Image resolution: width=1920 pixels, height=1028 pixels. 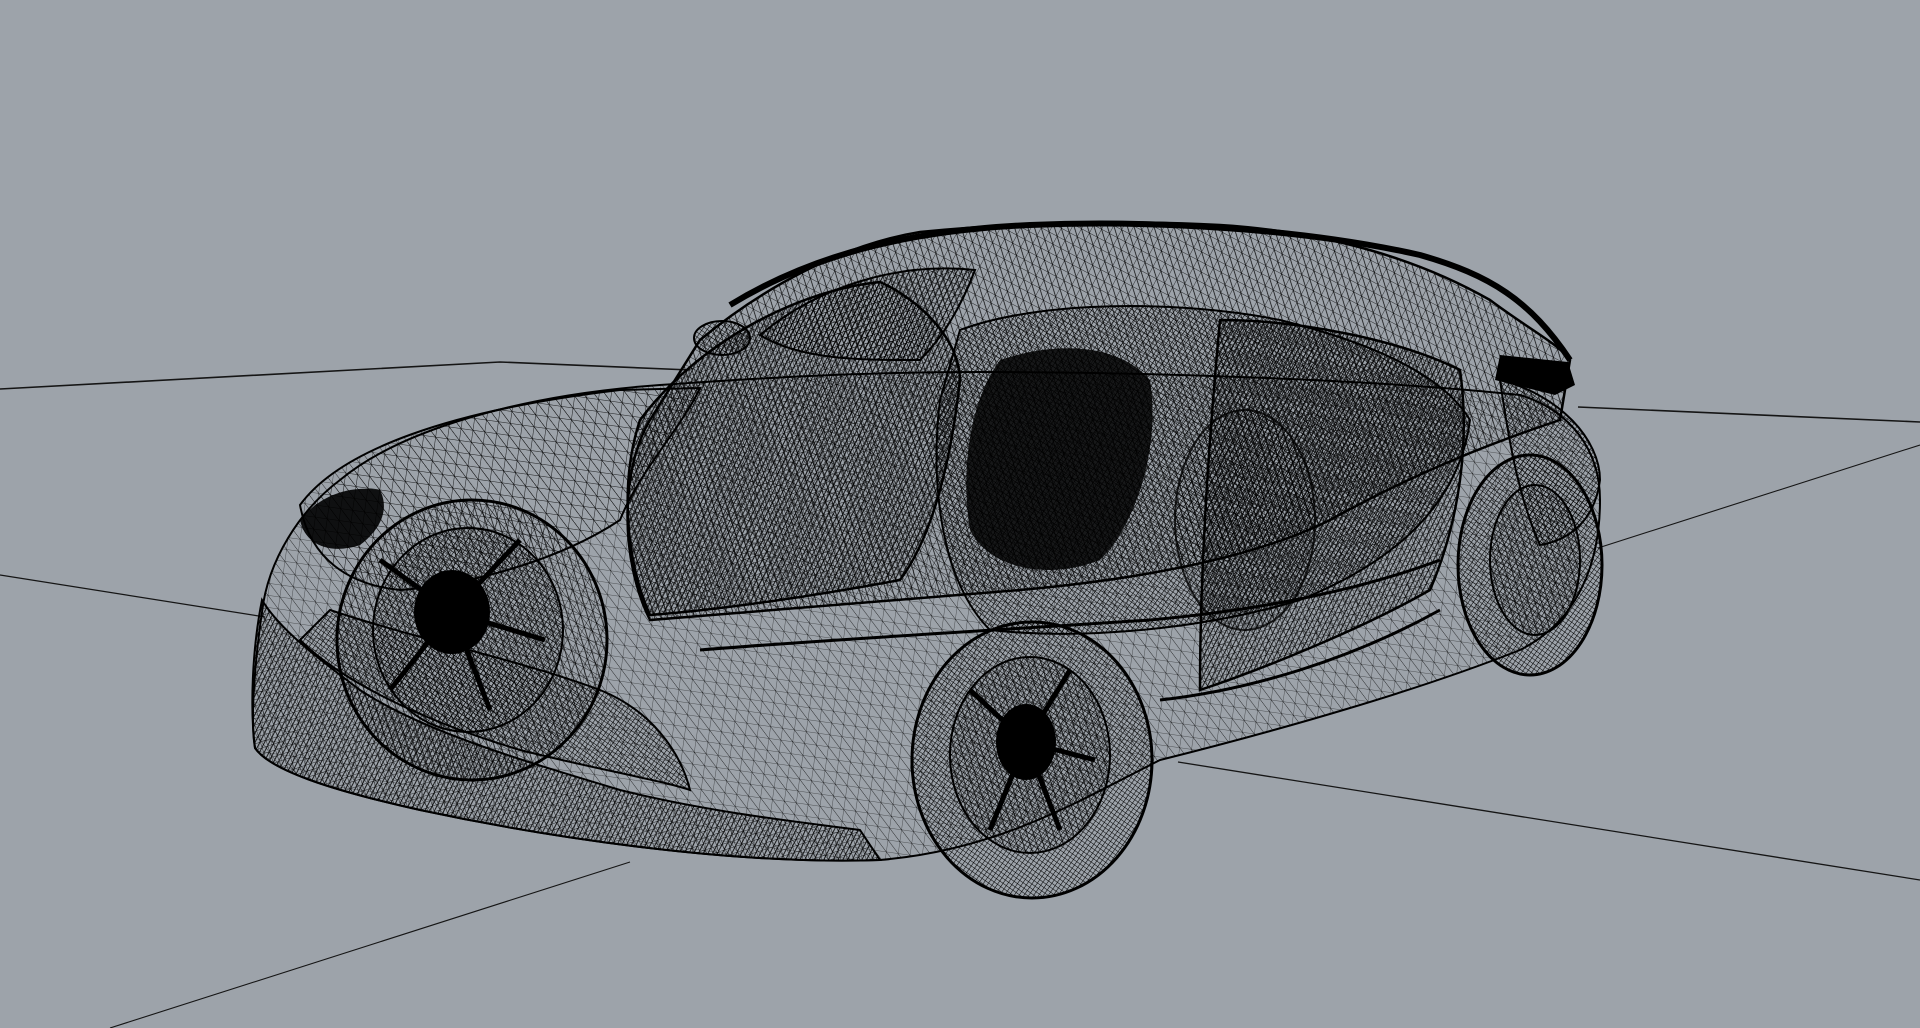 What do you see at coordinates (370, 944) in the screenshot?
I see `plane-edge-front-left` at bounding box center [370, 944].